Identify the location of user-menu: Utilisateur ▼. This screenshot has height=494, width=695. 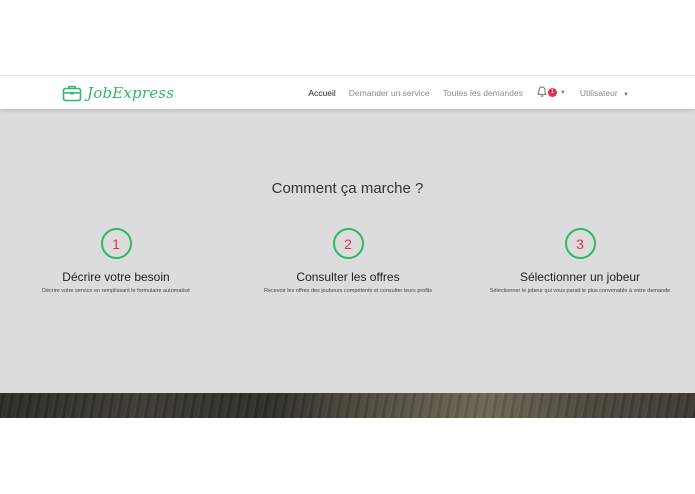
(604, 93).